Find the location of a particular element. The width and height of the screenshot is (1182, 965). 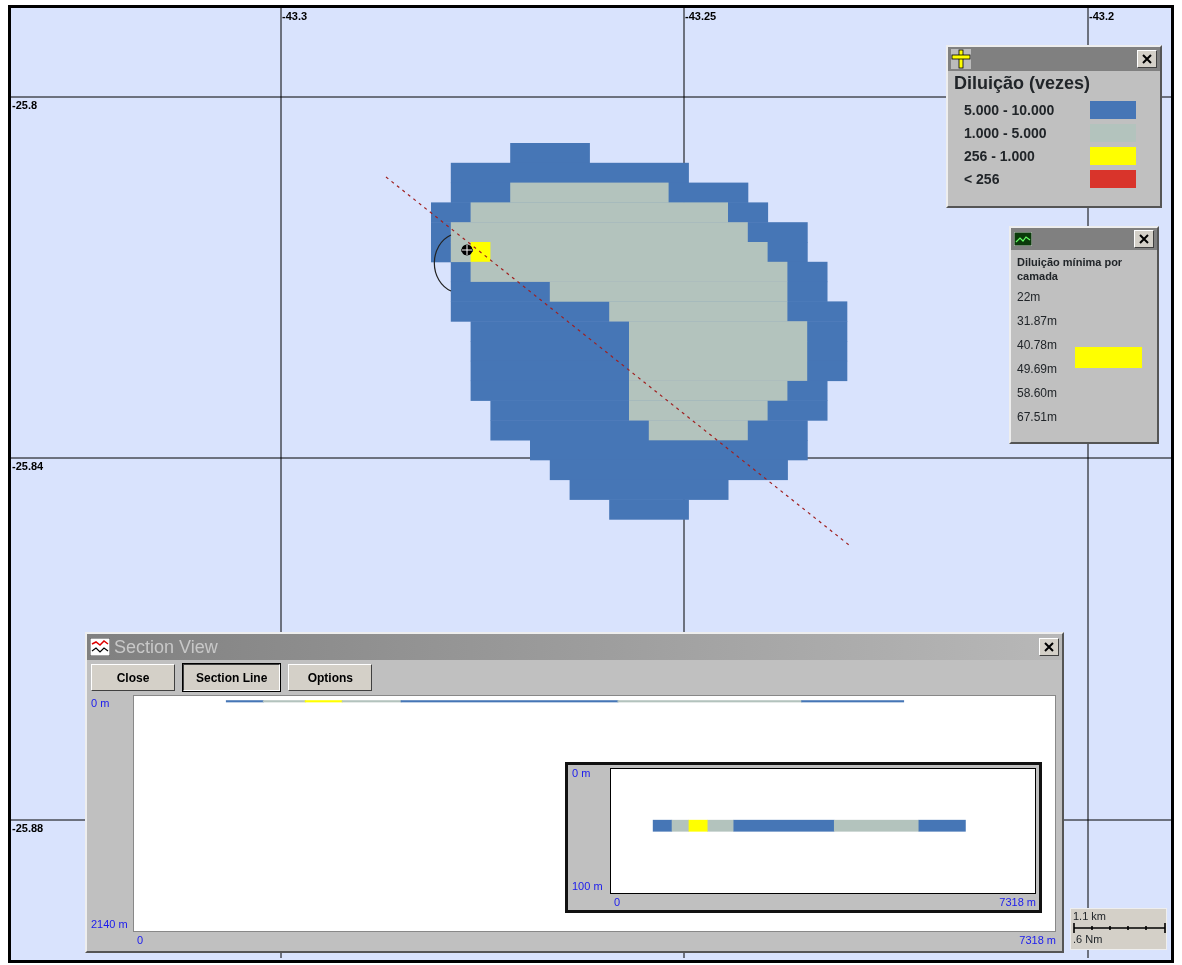

legend-title: Diluição (vezes) is located at coordinates (1022, 83).